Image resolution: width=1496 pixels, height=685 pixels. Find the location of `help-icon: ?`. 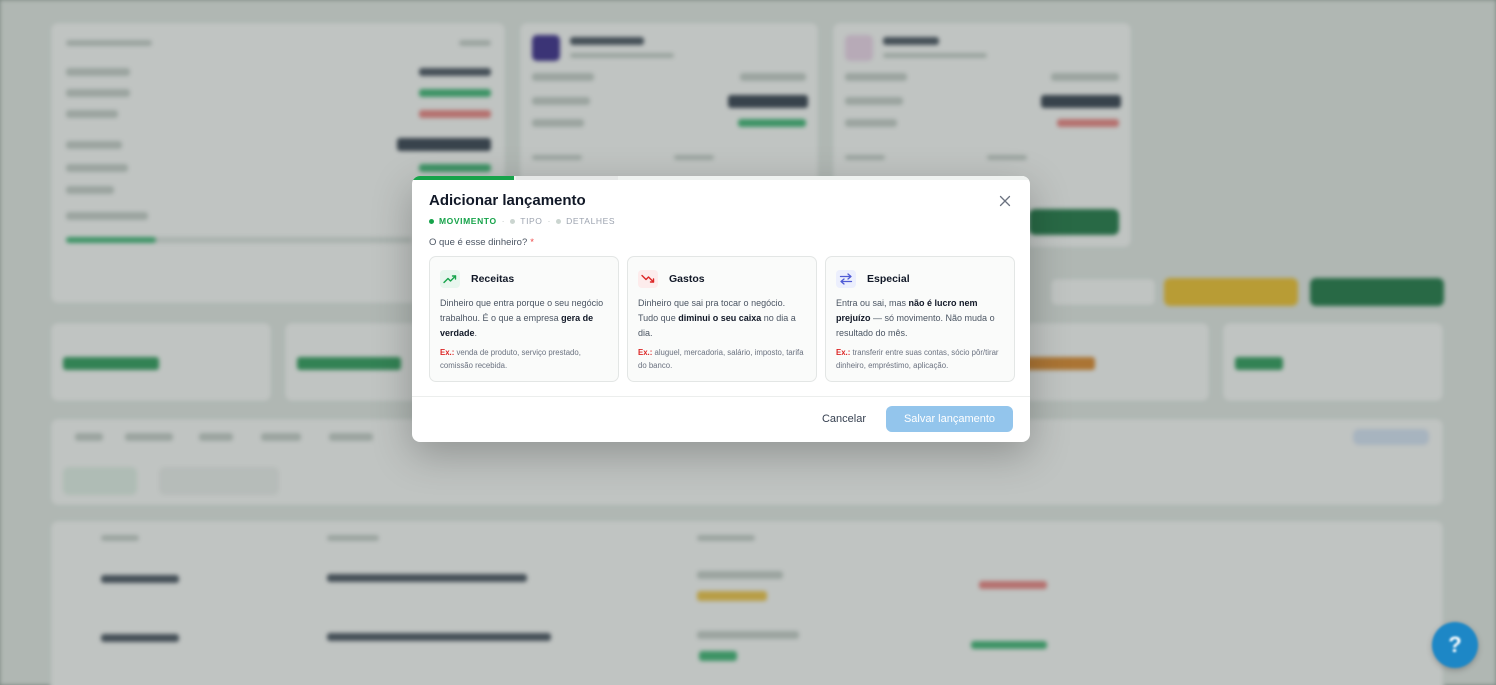

help-icon: ? is located at coordinates (1455, 644).